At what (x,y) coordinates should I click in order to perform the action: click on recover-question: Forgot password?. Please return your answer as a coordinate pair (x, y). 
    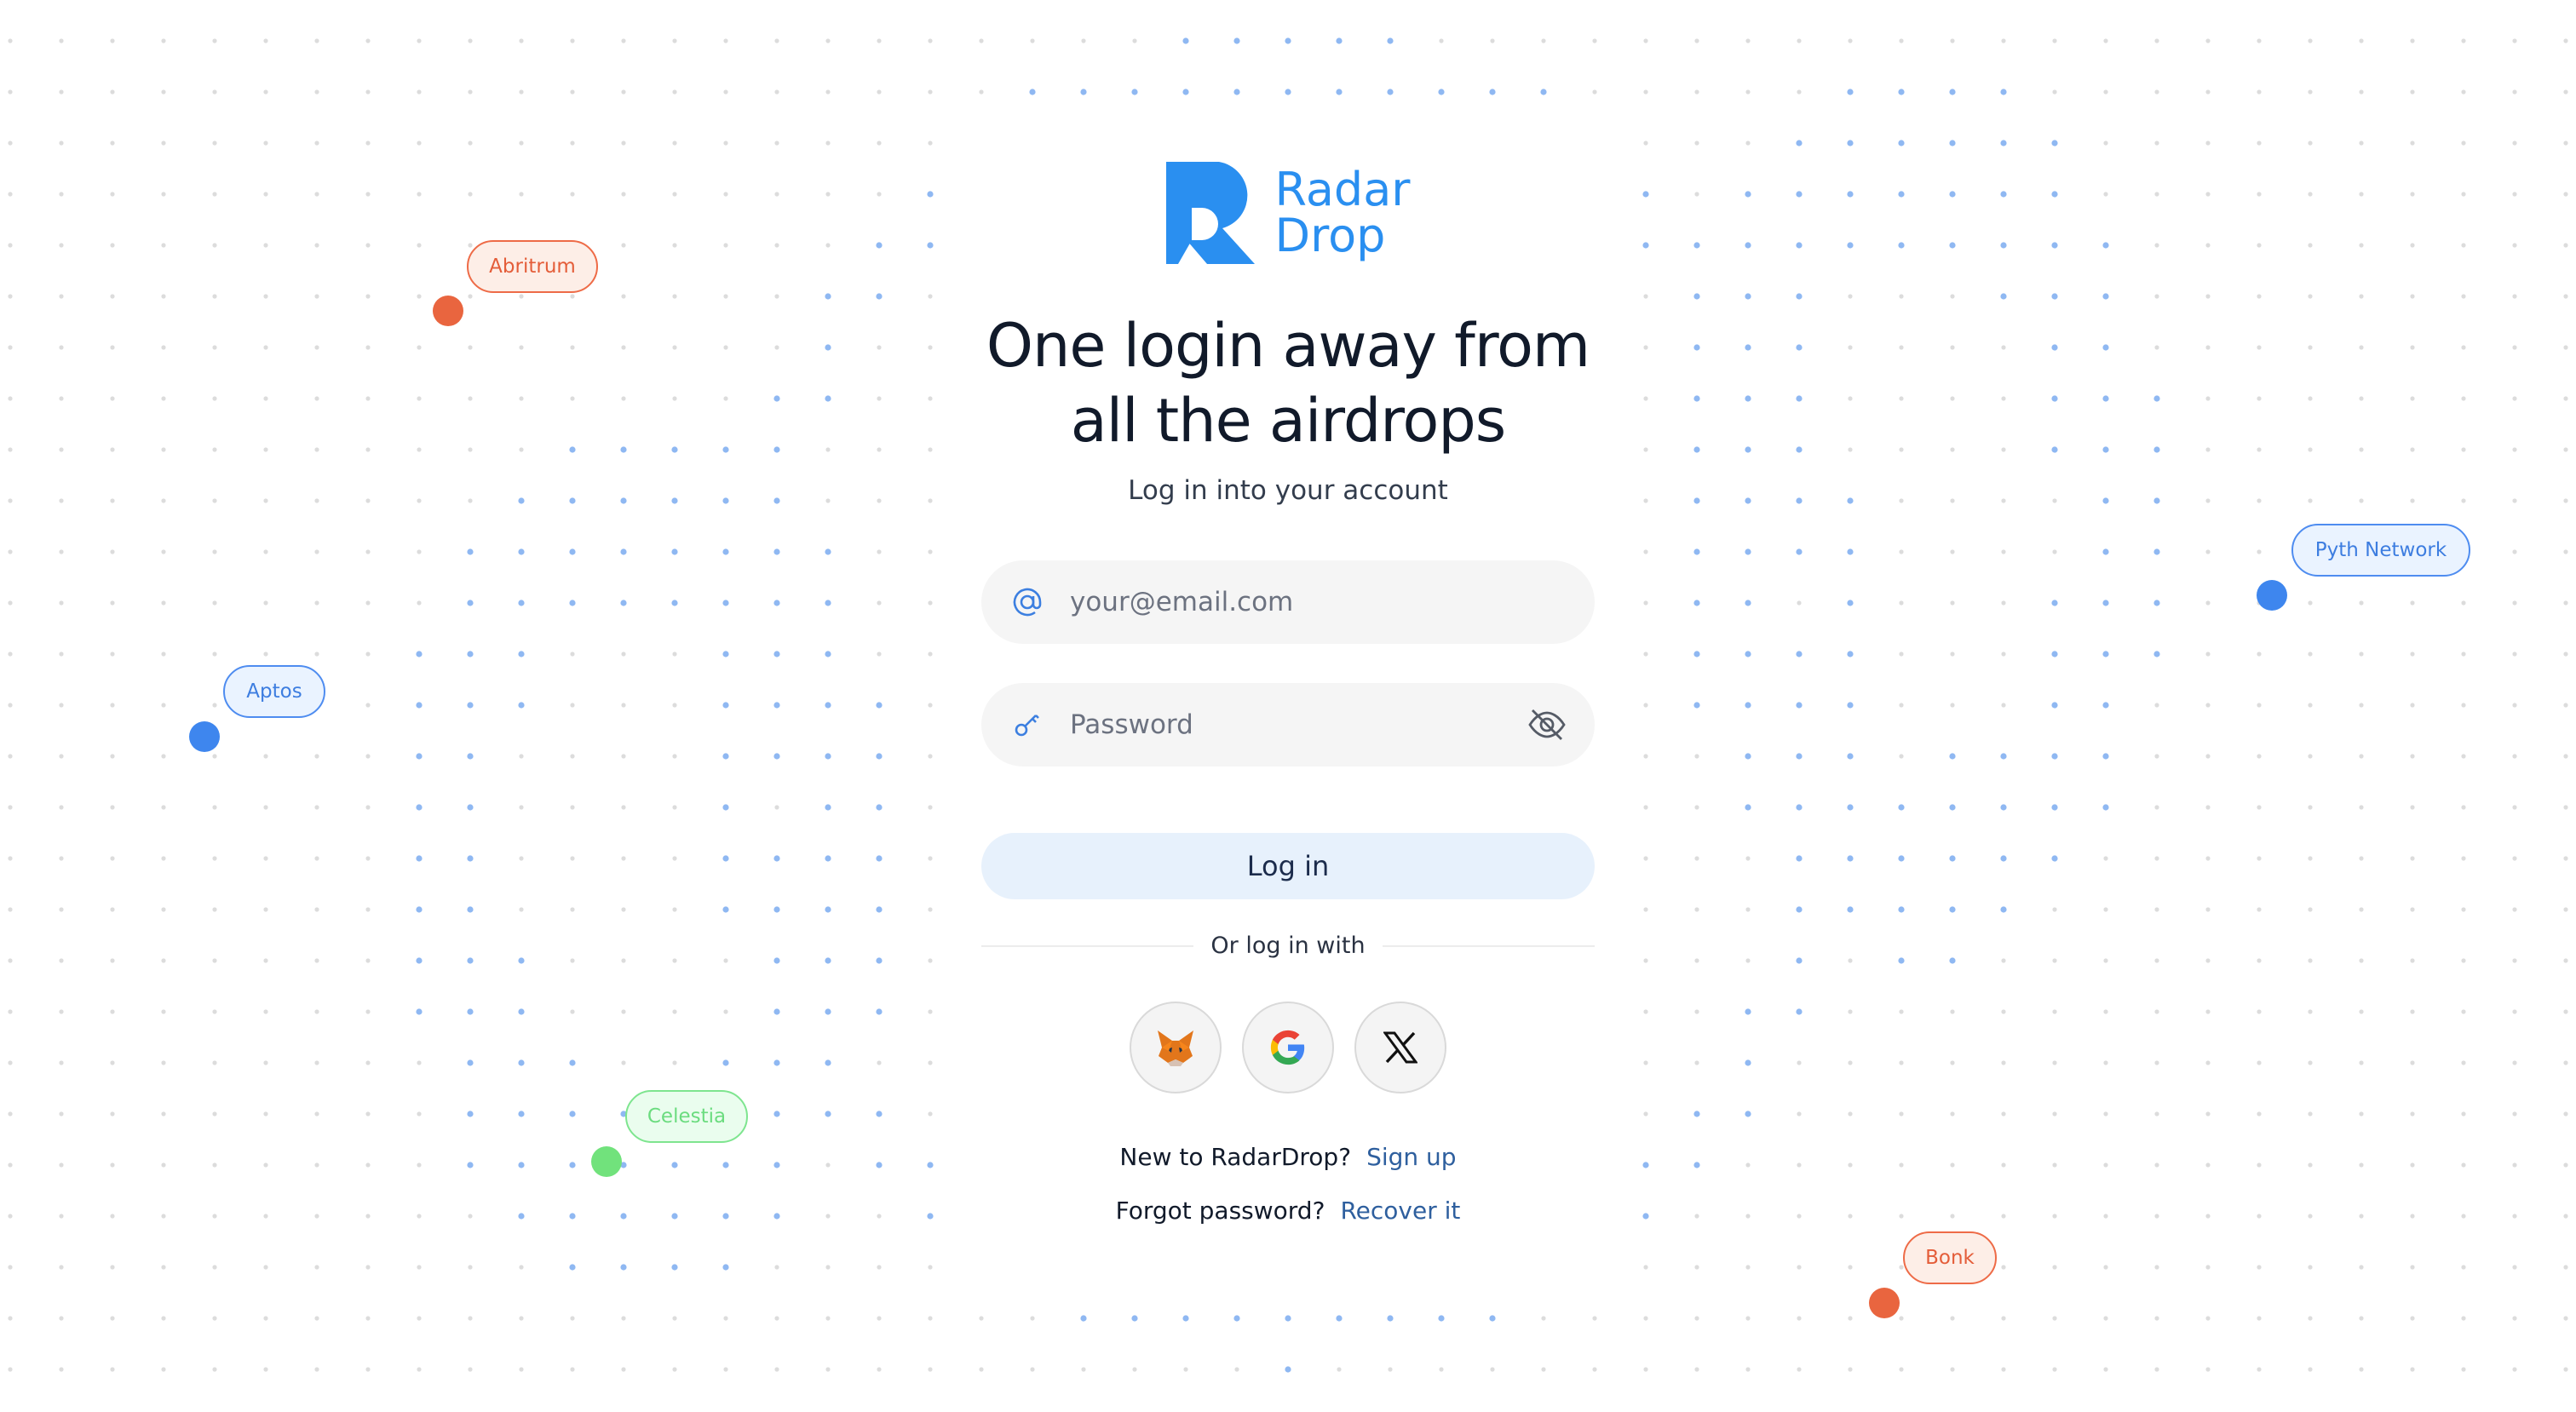
    Looking at the image, I should click on (1220, 1211).